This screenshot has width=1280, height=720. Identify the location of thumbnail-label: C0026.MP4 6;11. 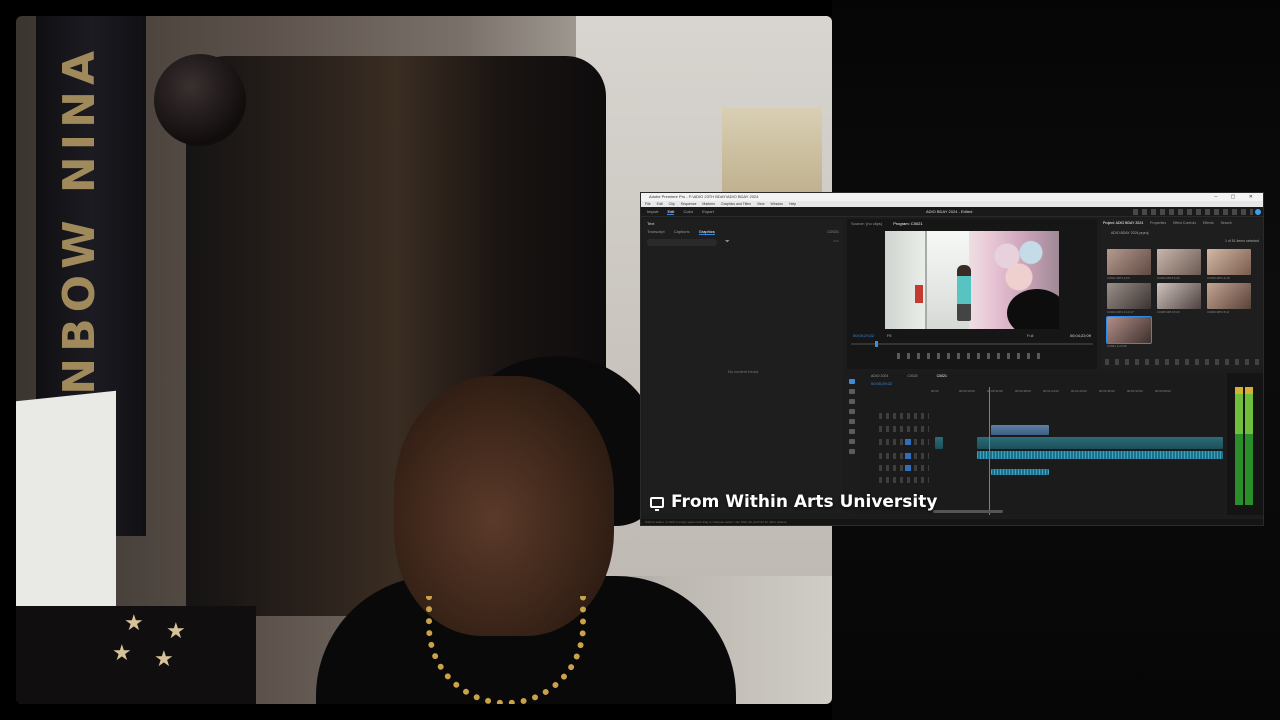
(1218, 312).